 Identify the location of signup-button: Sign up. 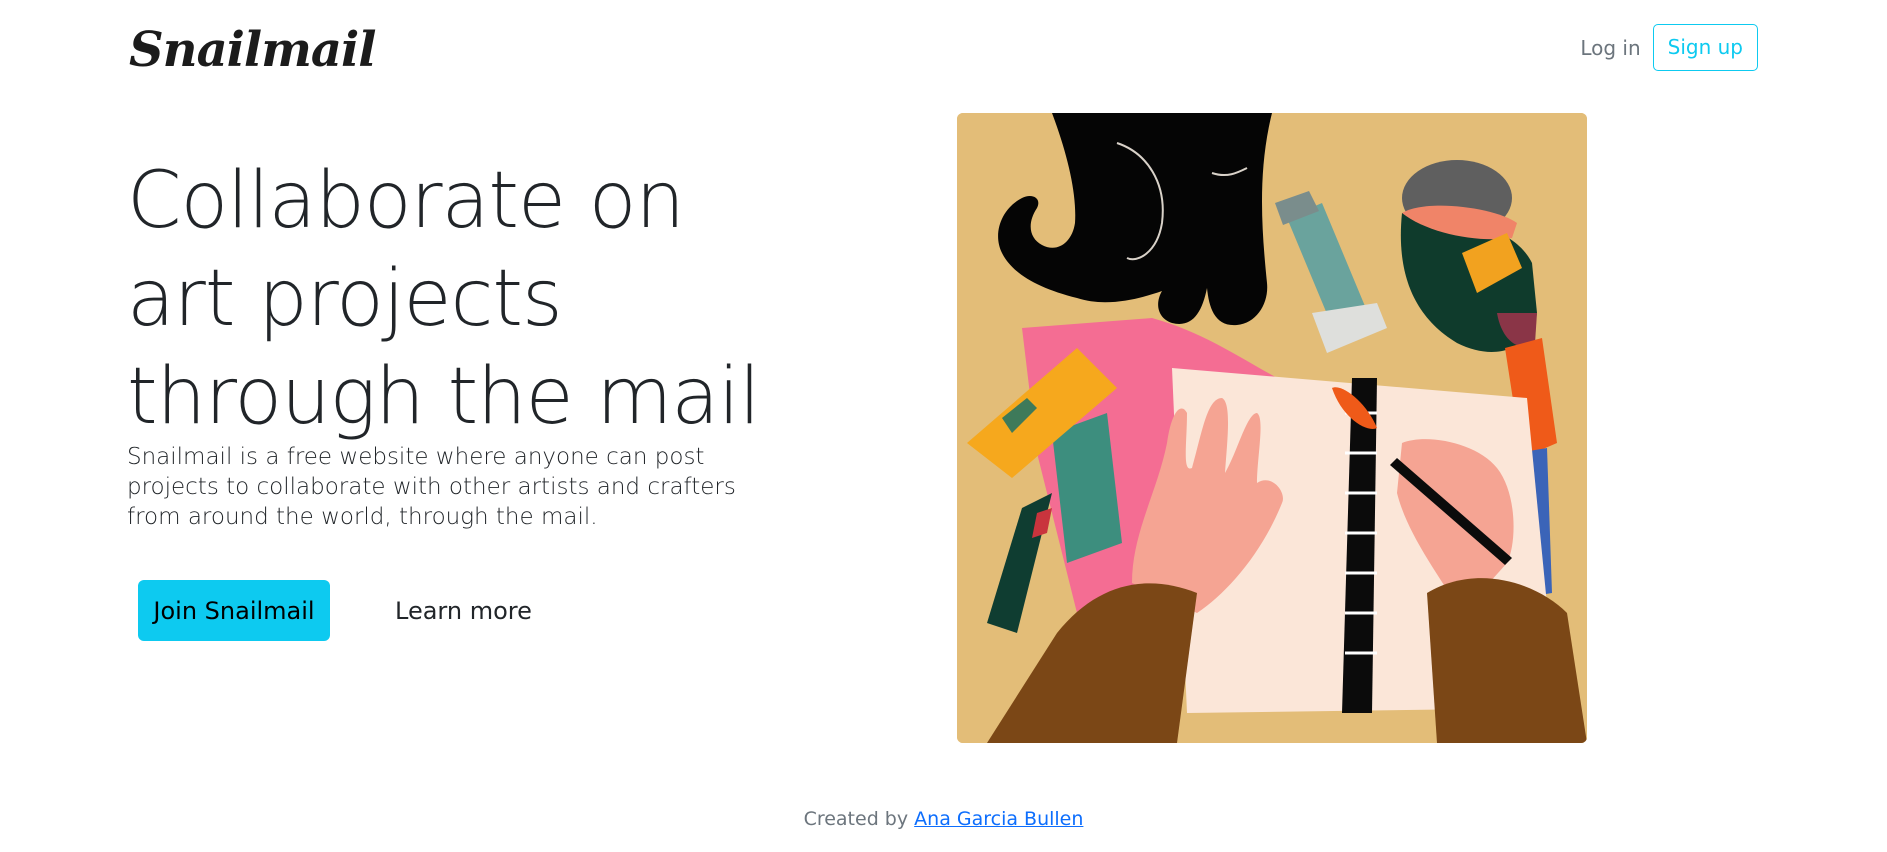
(1705, 47).